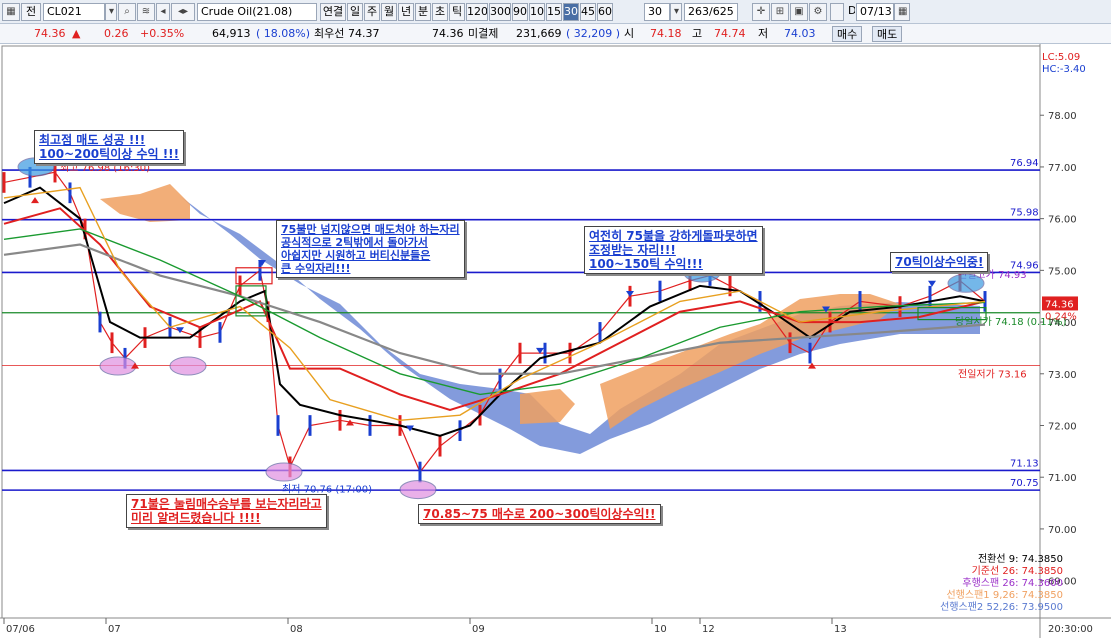 The height and width of the screenshot is (638, 1111). Describe the element at coordinates (520, 12) in the screenshot. I see `period-button-10: 90` at that location.